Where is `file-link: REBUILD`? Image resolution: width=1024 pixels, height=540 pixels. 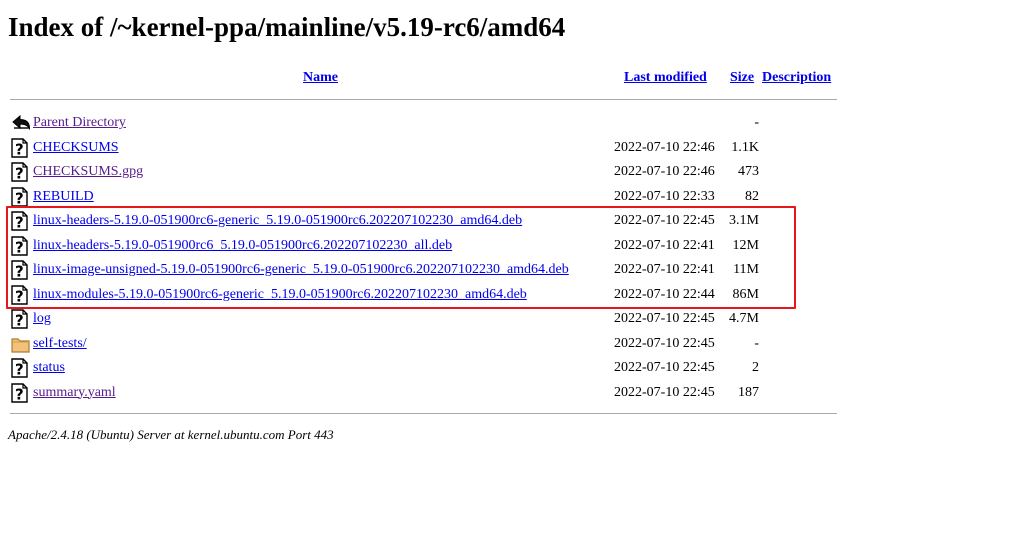 file-link: REBUILD is located at coordinates (63, 197).